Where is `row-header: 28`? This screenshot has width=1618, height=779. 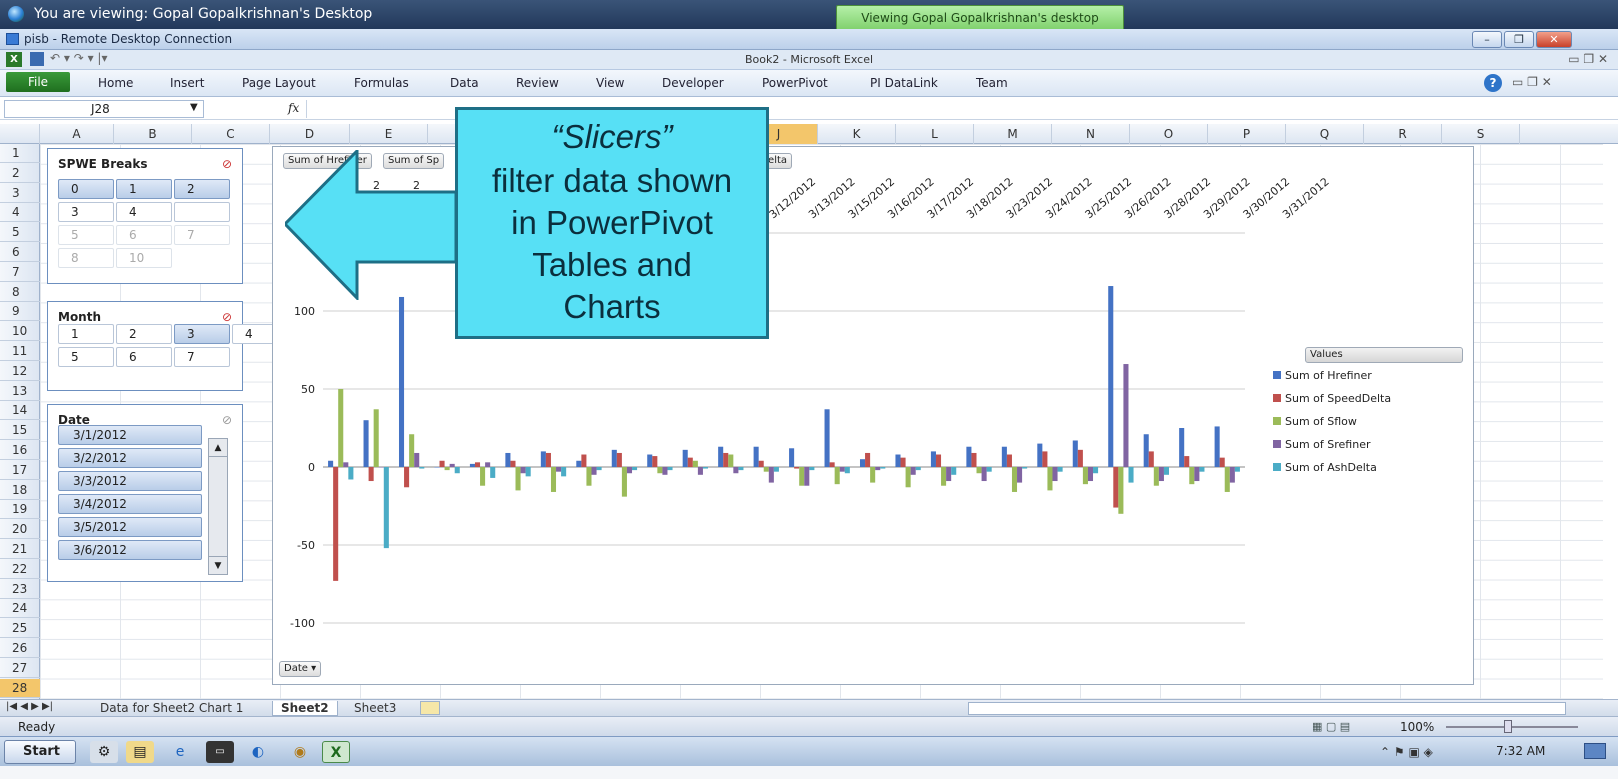
row-header: 28 is located at coordinates (20, 688).